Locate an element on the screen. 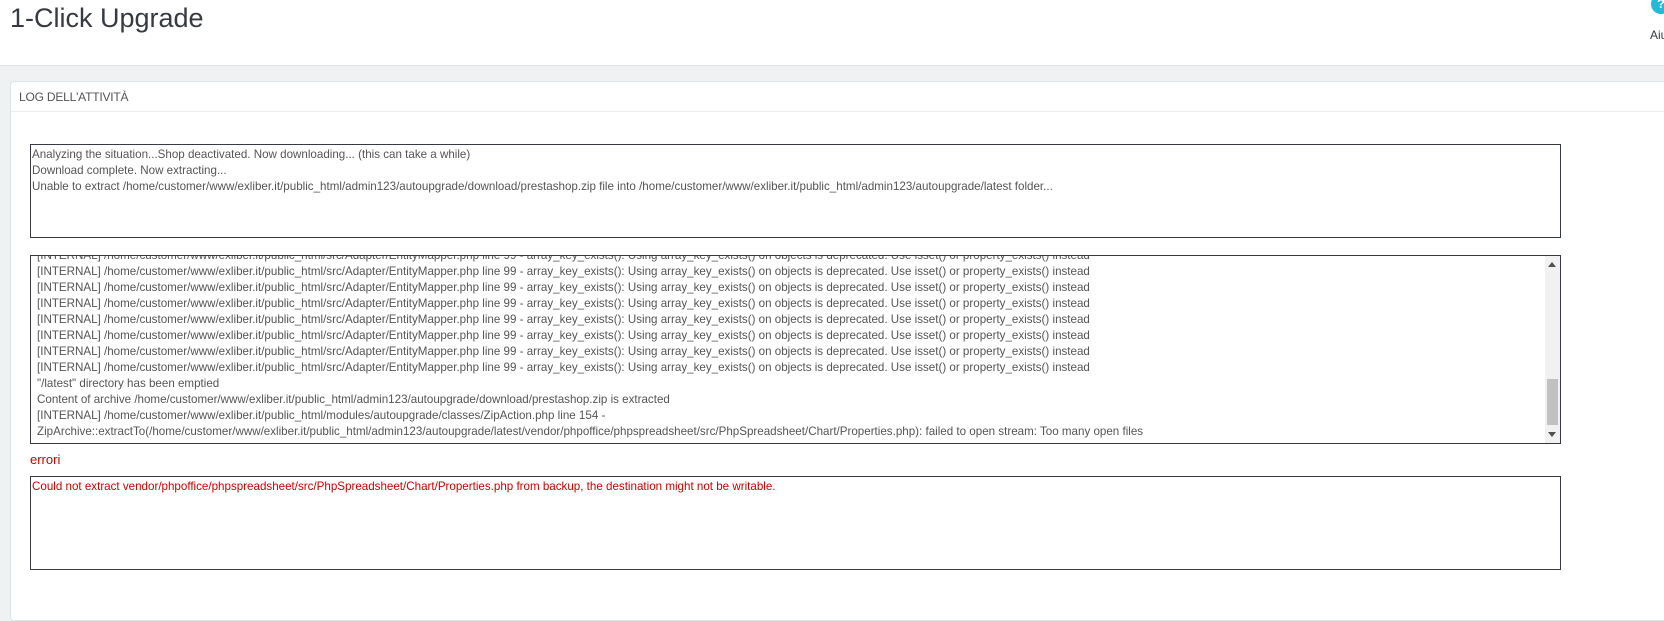  scroll-thumb is located at coordinates (1552, 402).